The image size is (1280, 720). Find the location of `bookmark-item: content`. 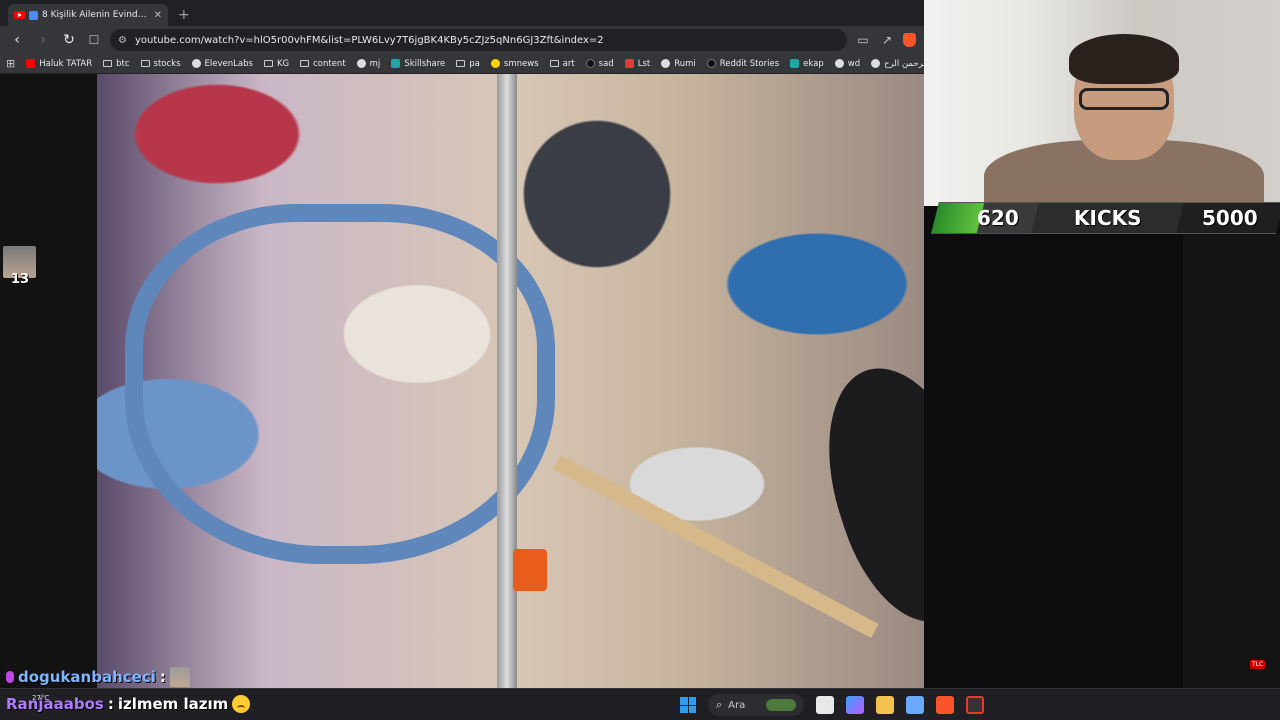

bookmark-item: content is located at coordinates (323, 64).